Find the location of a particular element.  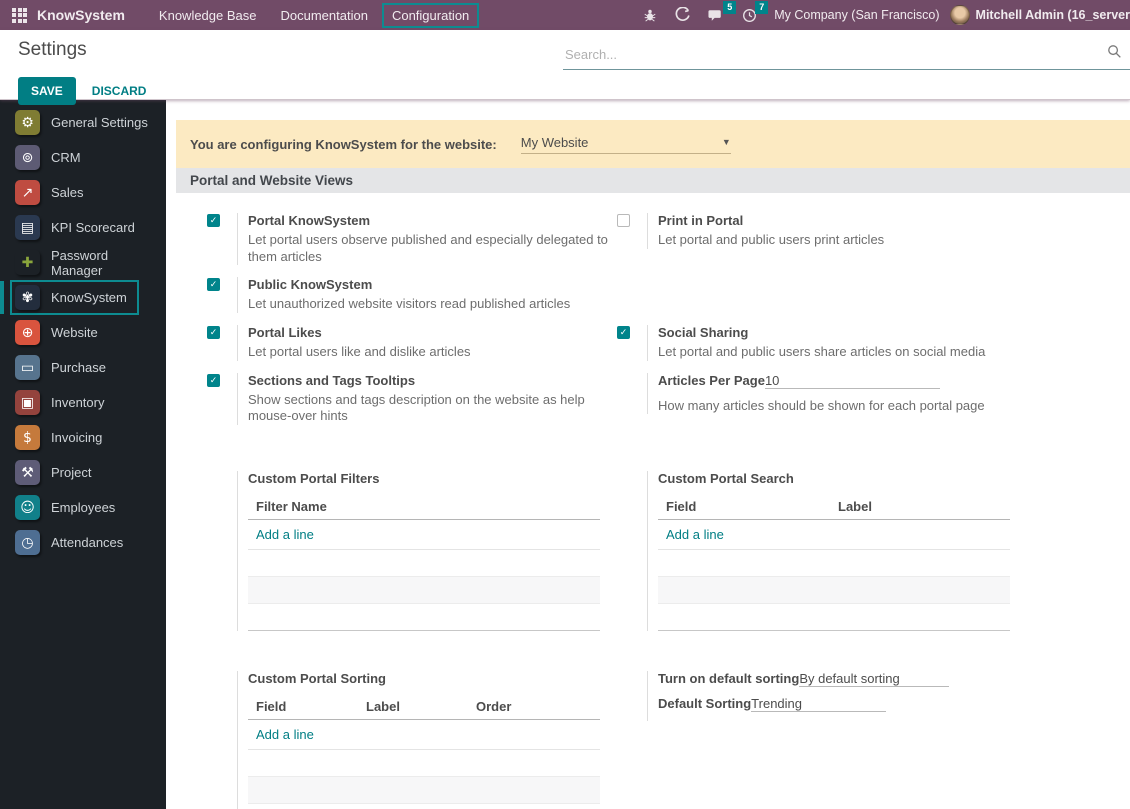

project-icon: ⚒ is located at coordinates (27, 472).